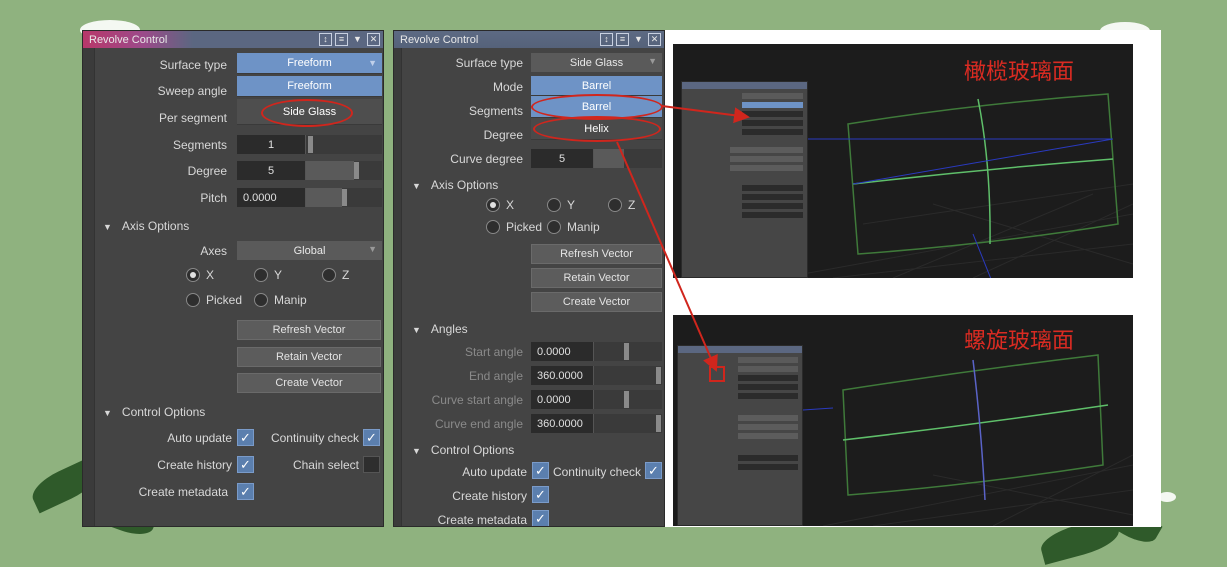 Image resolution: width=1227 pixels, height=567 pixels. Describe the element at coordinates (597, 129) in the screenshot. I see `annotation-circle-helix` at that location.